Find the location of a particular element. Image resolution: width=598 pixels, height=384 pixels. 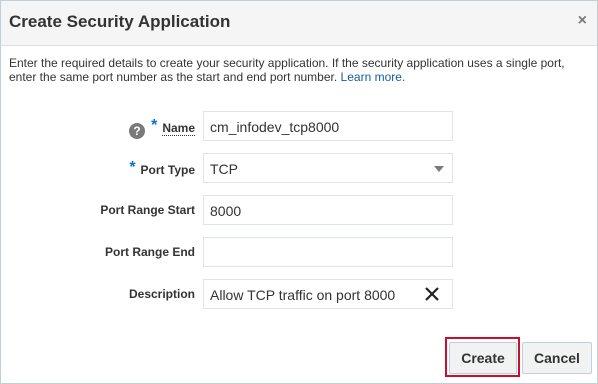

dialog-header: Create Security Application × is located at coordinates (299, 23).